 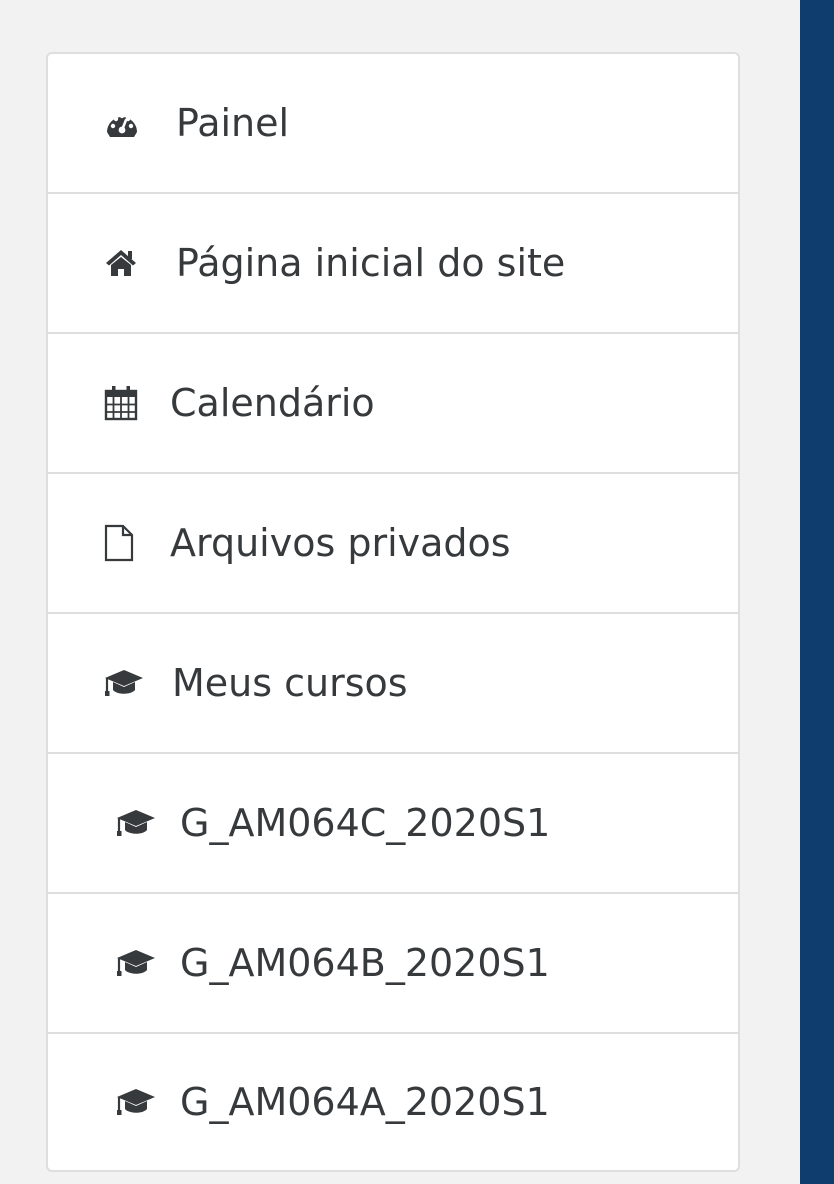 What do you see at coordinates (129, 543) in the screenshot?
I see `file-icon` at bounding box center [129, 543].